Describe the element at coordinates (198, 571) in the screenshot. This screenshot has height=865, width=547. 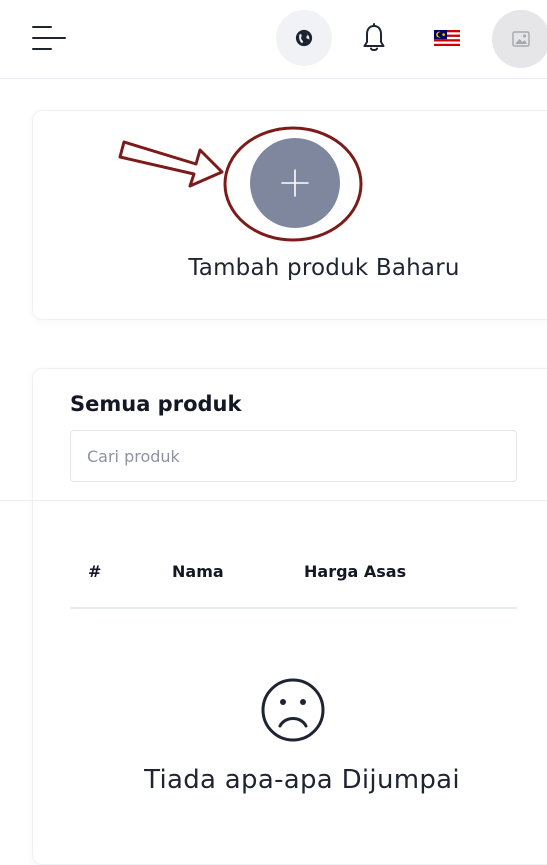
I see `column-header-name: Nama` at that location.